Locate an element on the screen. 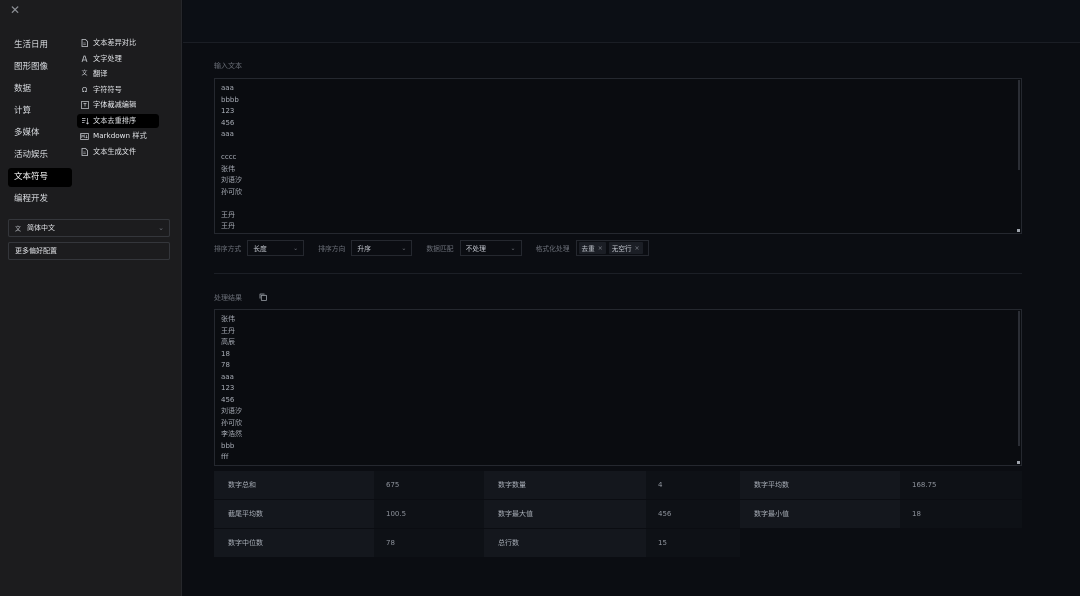 This screenshot has width=1080, height=596. stat-value: 15 is located at coordinates (693, 543).